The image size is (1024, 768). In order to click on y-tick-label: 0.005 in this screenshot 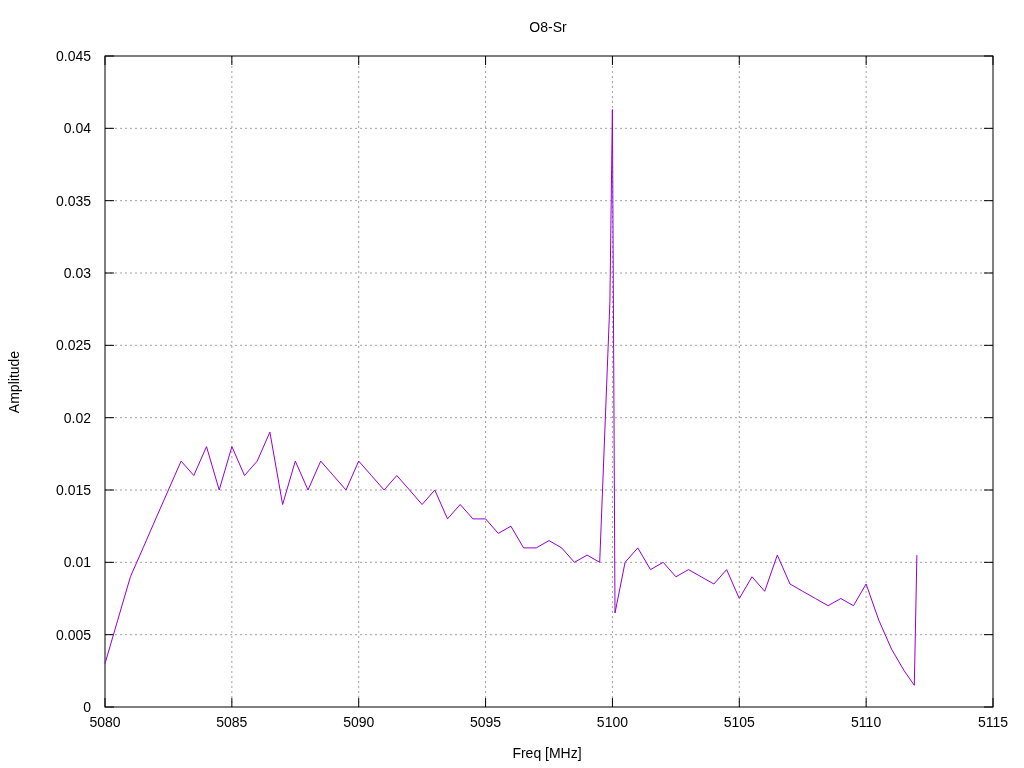, I will do `click(73, 634)`.